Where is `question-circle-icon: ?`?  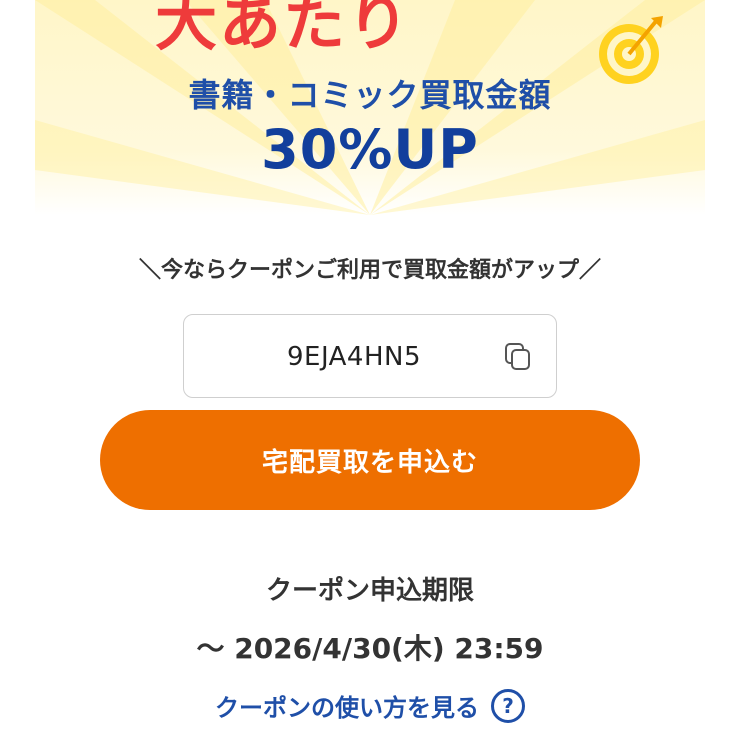 question-circle-icon: ? is located at coordinates (508, 705).